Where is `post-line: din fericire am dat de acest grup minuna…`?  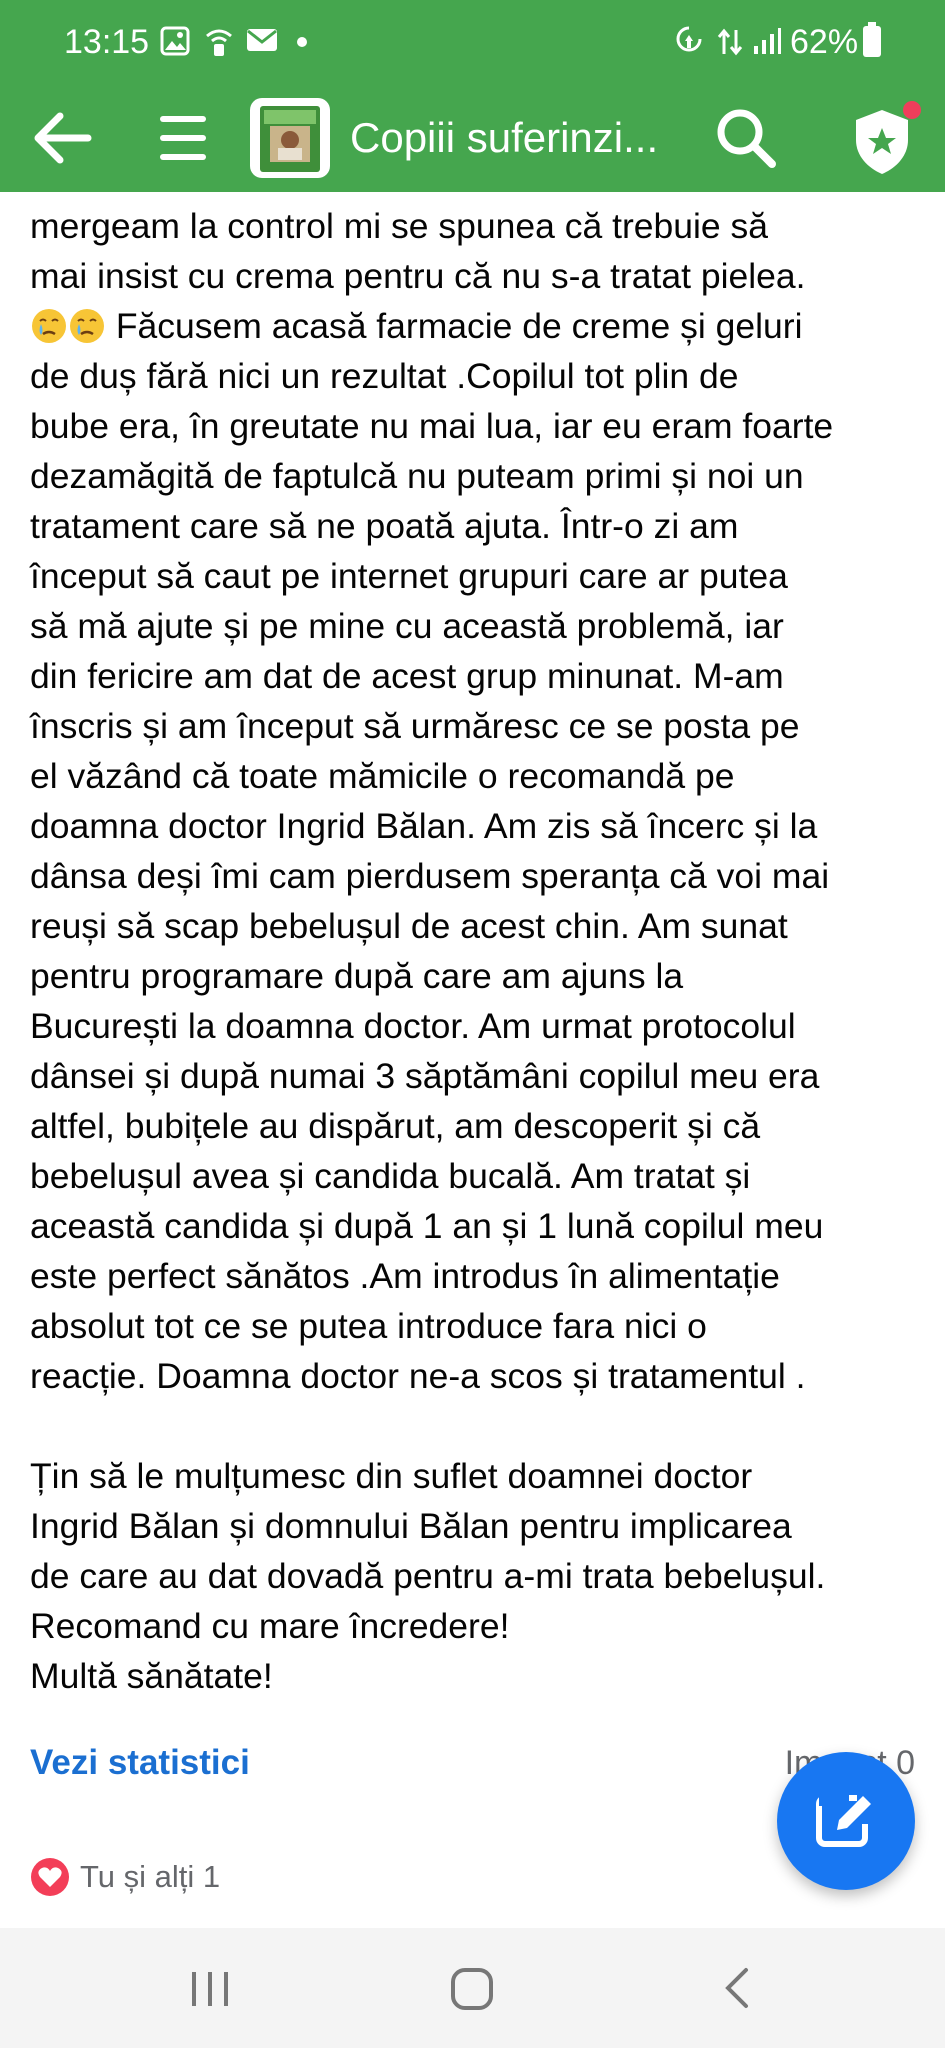 post-line: din fericire am dat de acest grup minuna… is located at coordinates (407, 676).